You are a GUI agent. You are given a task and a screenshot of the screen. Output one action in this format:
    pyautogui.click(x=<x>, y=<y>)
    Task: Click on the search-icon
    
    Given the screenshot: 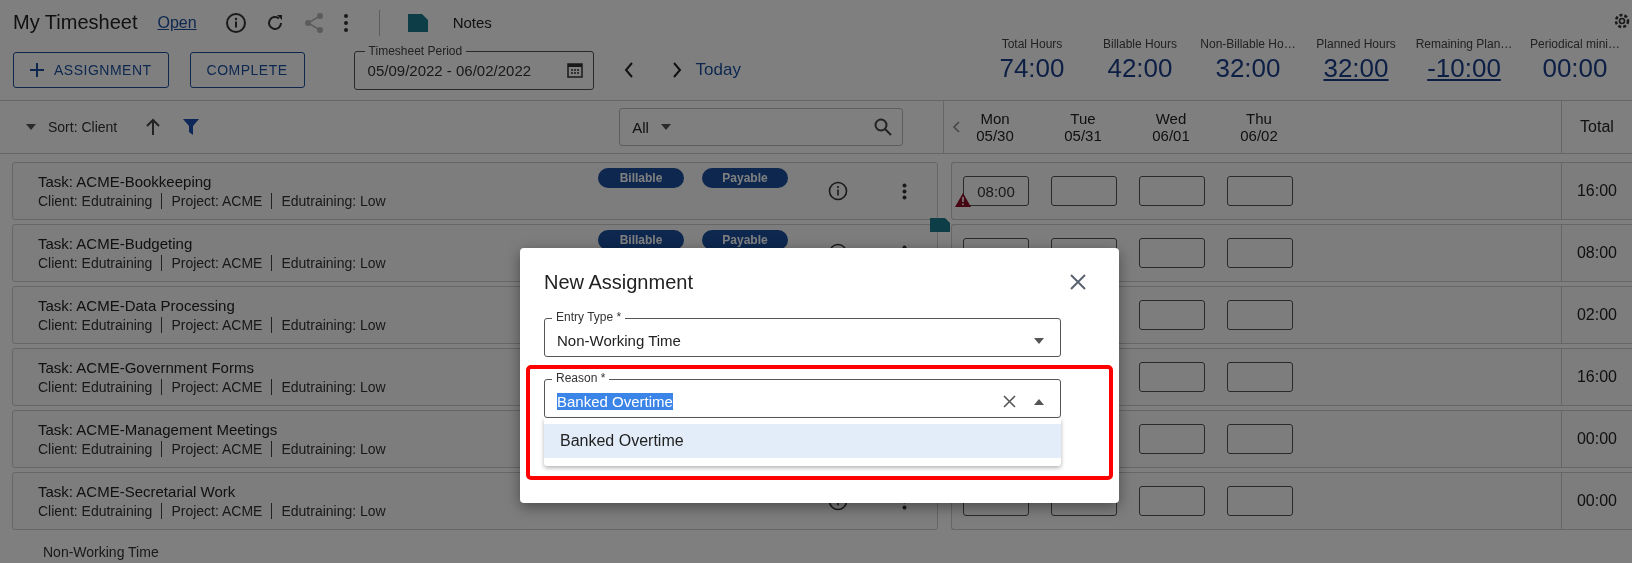 What is the action you would take?
    pyautogui.click(x=883, y=127)
    